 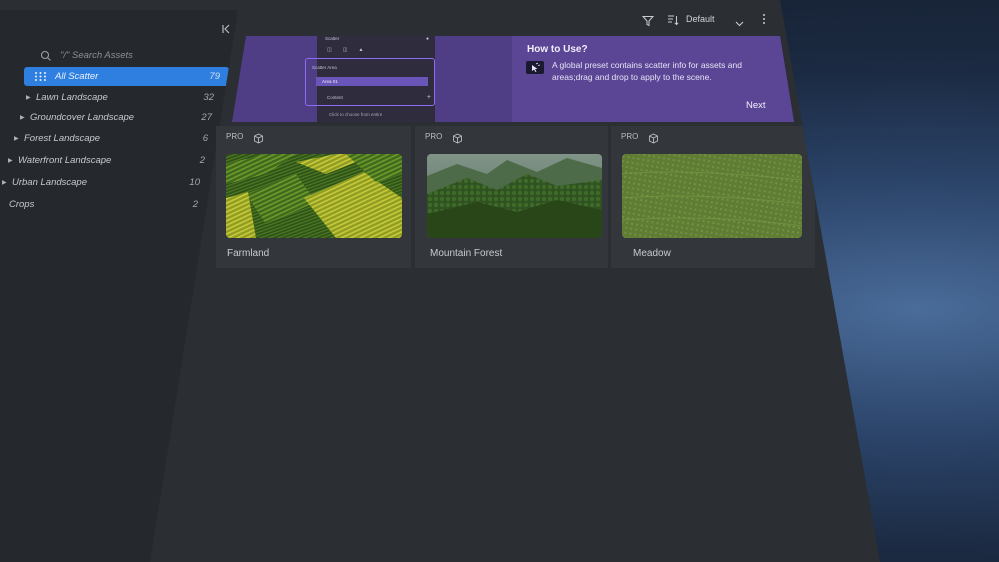 I want to click on sidebar-item-label: Groundcover Landscape, so click(x=82, y=117).